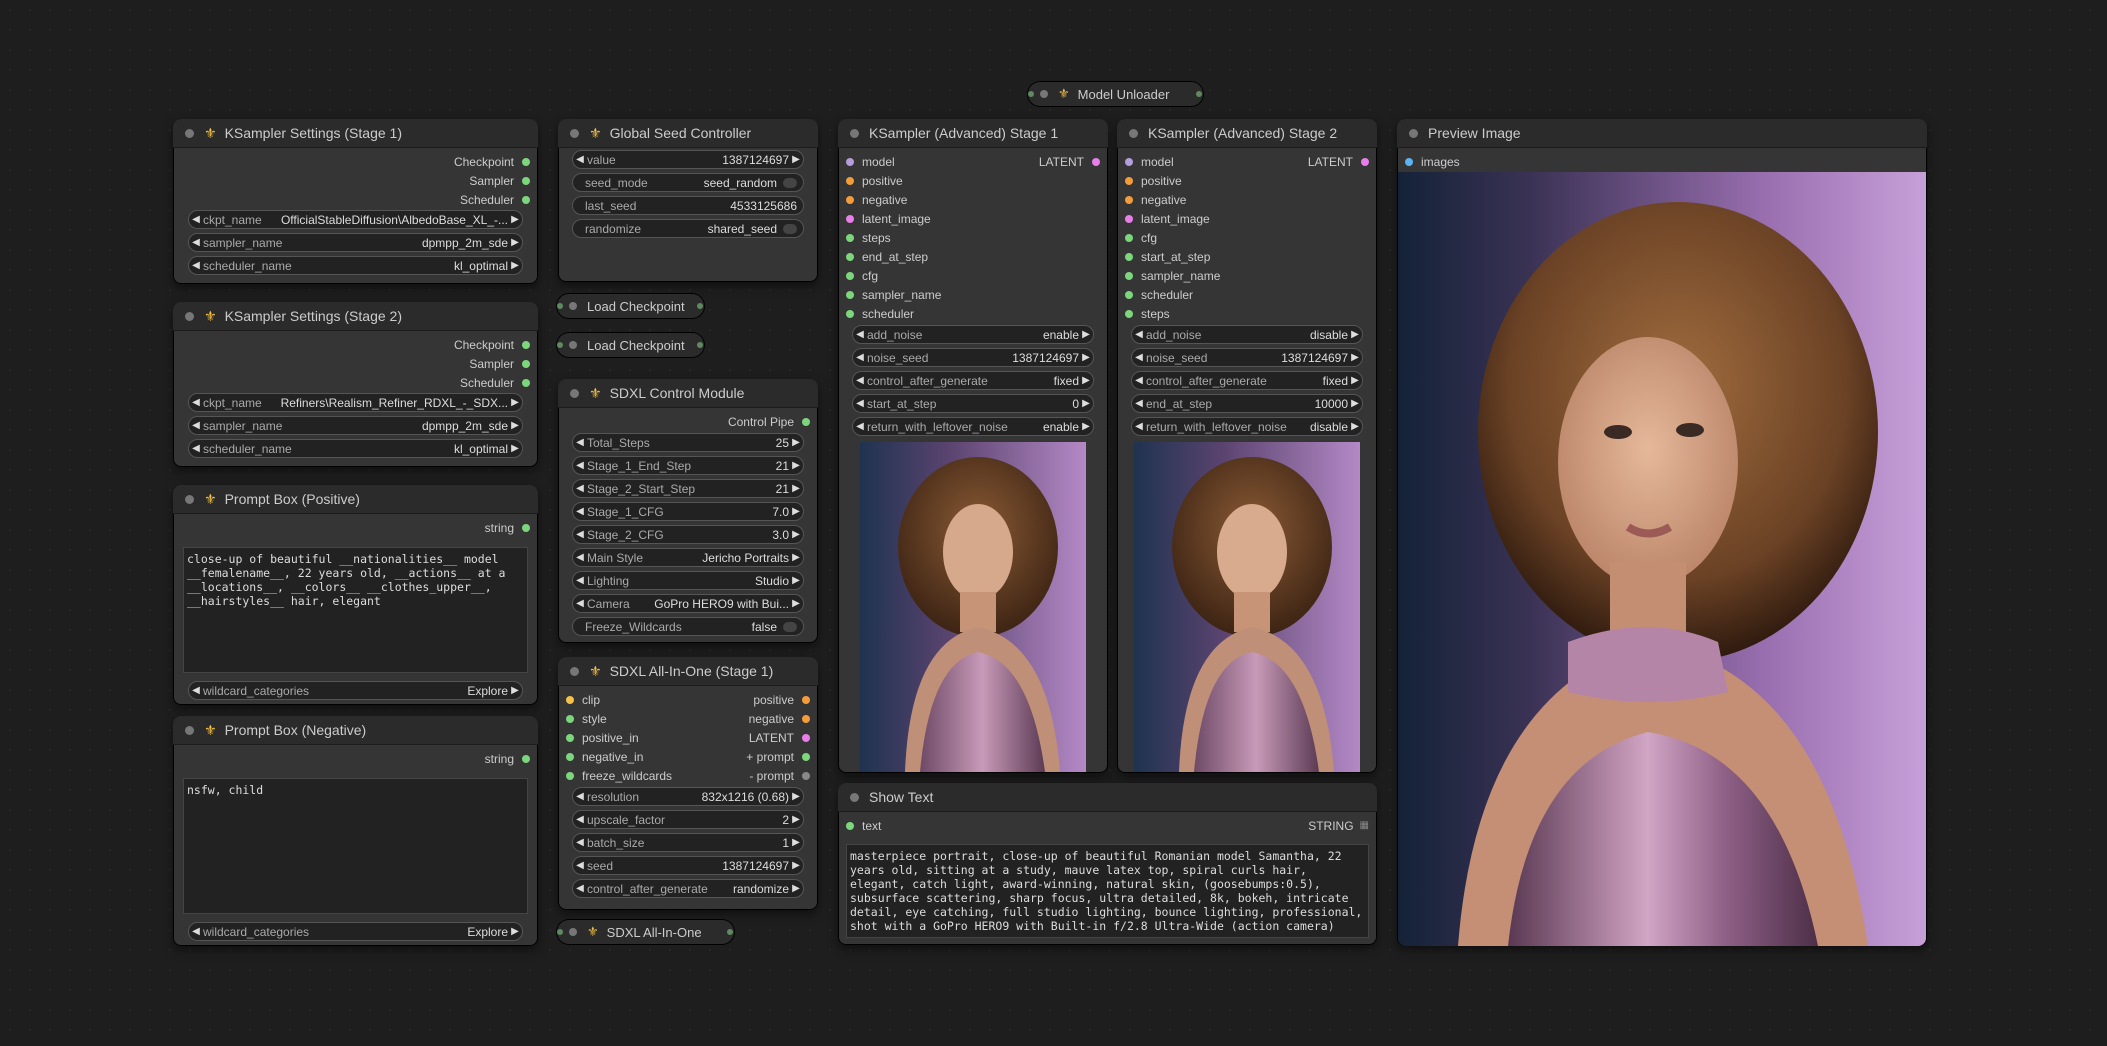  What do you see at coordinates (688, 393) in the screenshot?
I see `node-header: ⚜ SDXL Control Module` at bounding box center [688, 393].